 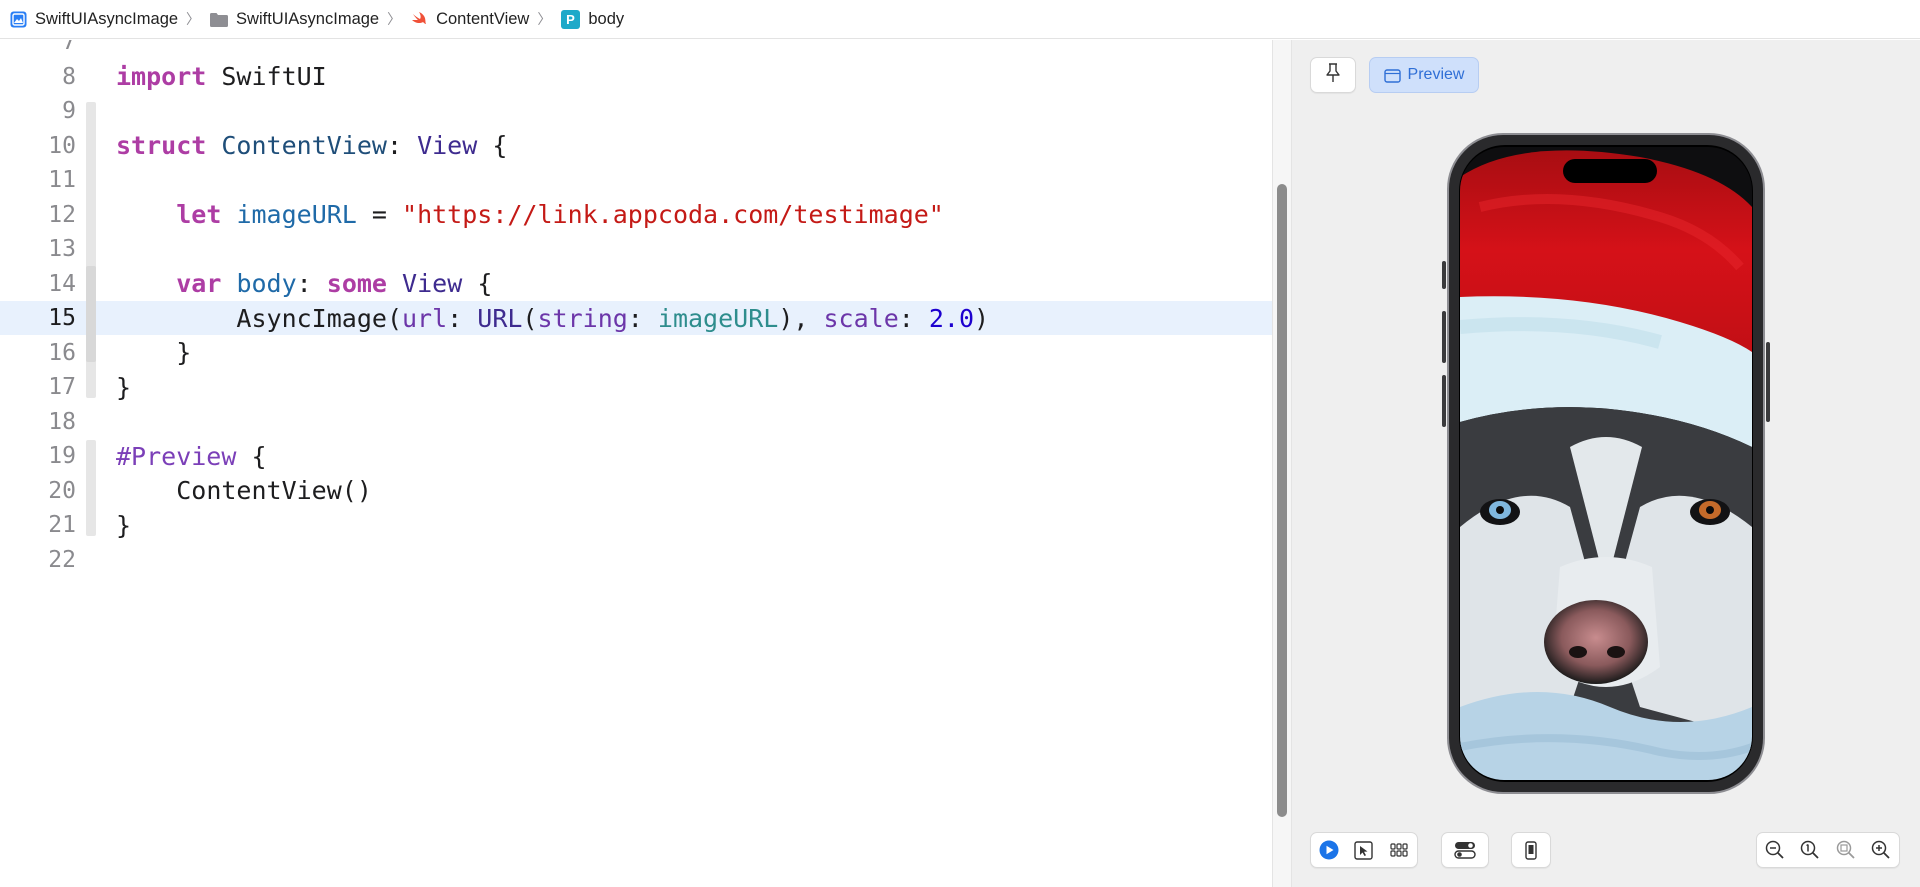 I want to click on zoom-toolbar, so click(x=1828, y=850).